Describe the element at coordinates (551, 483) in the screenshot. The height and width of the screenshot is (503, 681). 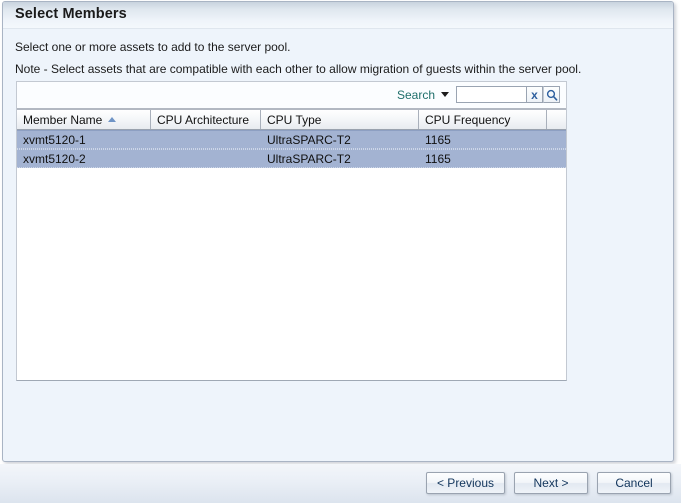
I see `next-button: Next >` at that location.